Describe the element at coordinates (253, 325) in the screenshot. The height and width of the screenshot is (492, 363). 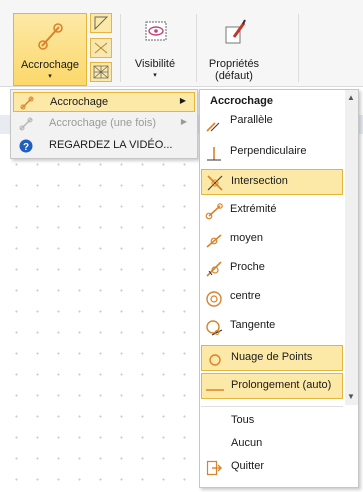
I see `snap-option-label: Tangente` at that location.